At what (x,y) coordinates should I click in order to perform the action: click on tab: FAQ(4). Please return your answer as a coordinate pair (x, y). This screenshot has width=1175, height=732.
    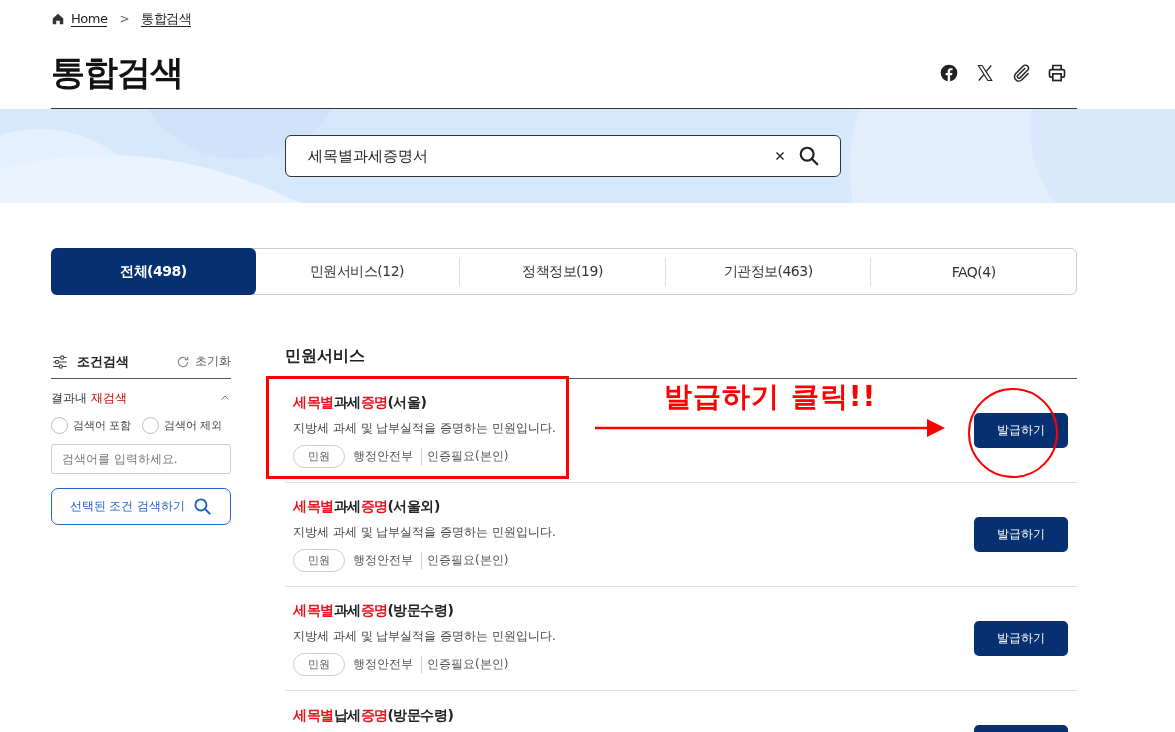
    Looking at the image, I should click on (973, 271).